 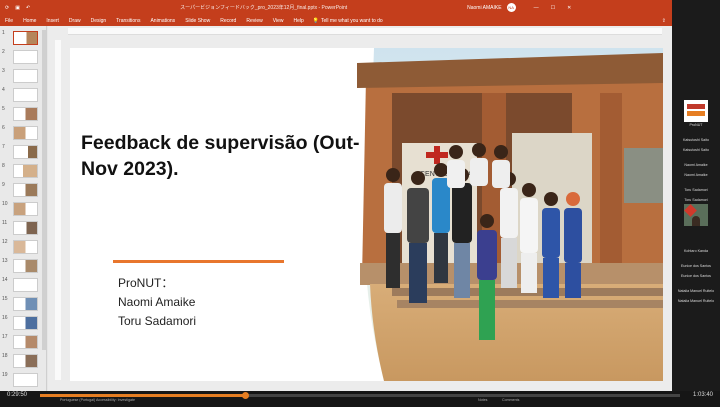 What do you see at coordinates (298, 21) in the screenshot?
I see `tab-help: Help` at bounding box center [298, 21].